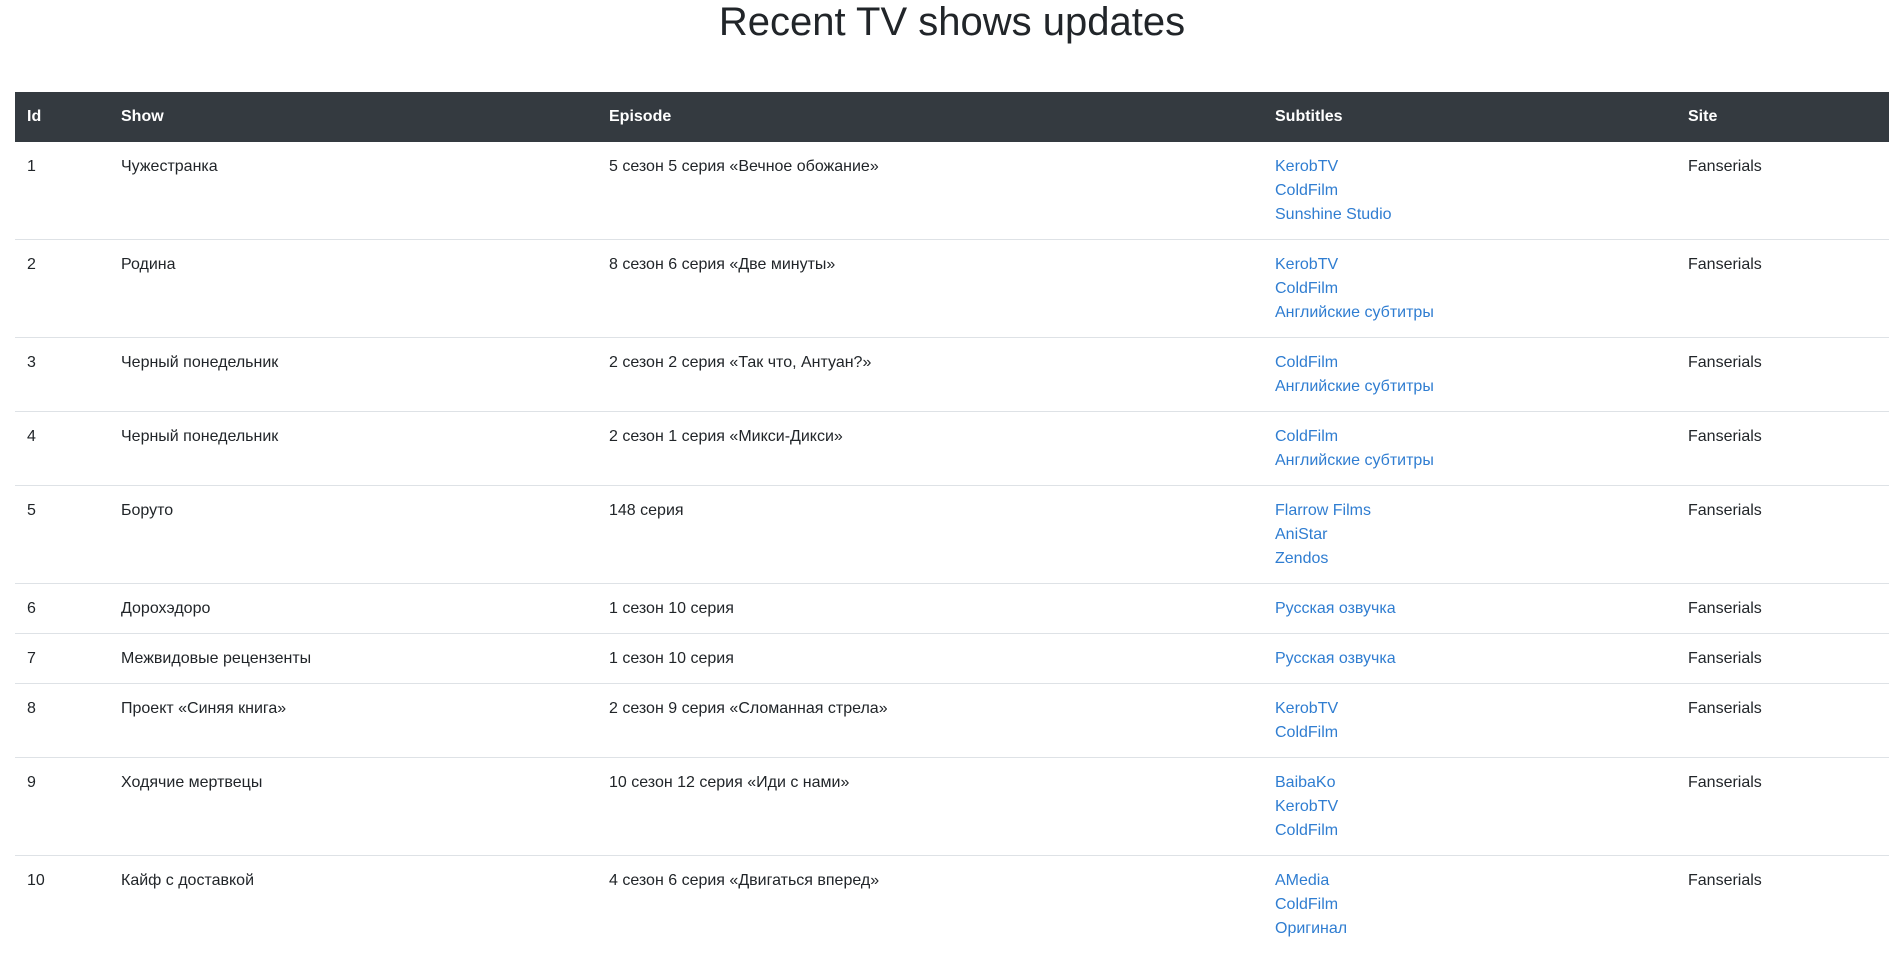  I want to click on table-header-row: Id Show Episode Subtitles Site, so click(952, 117).